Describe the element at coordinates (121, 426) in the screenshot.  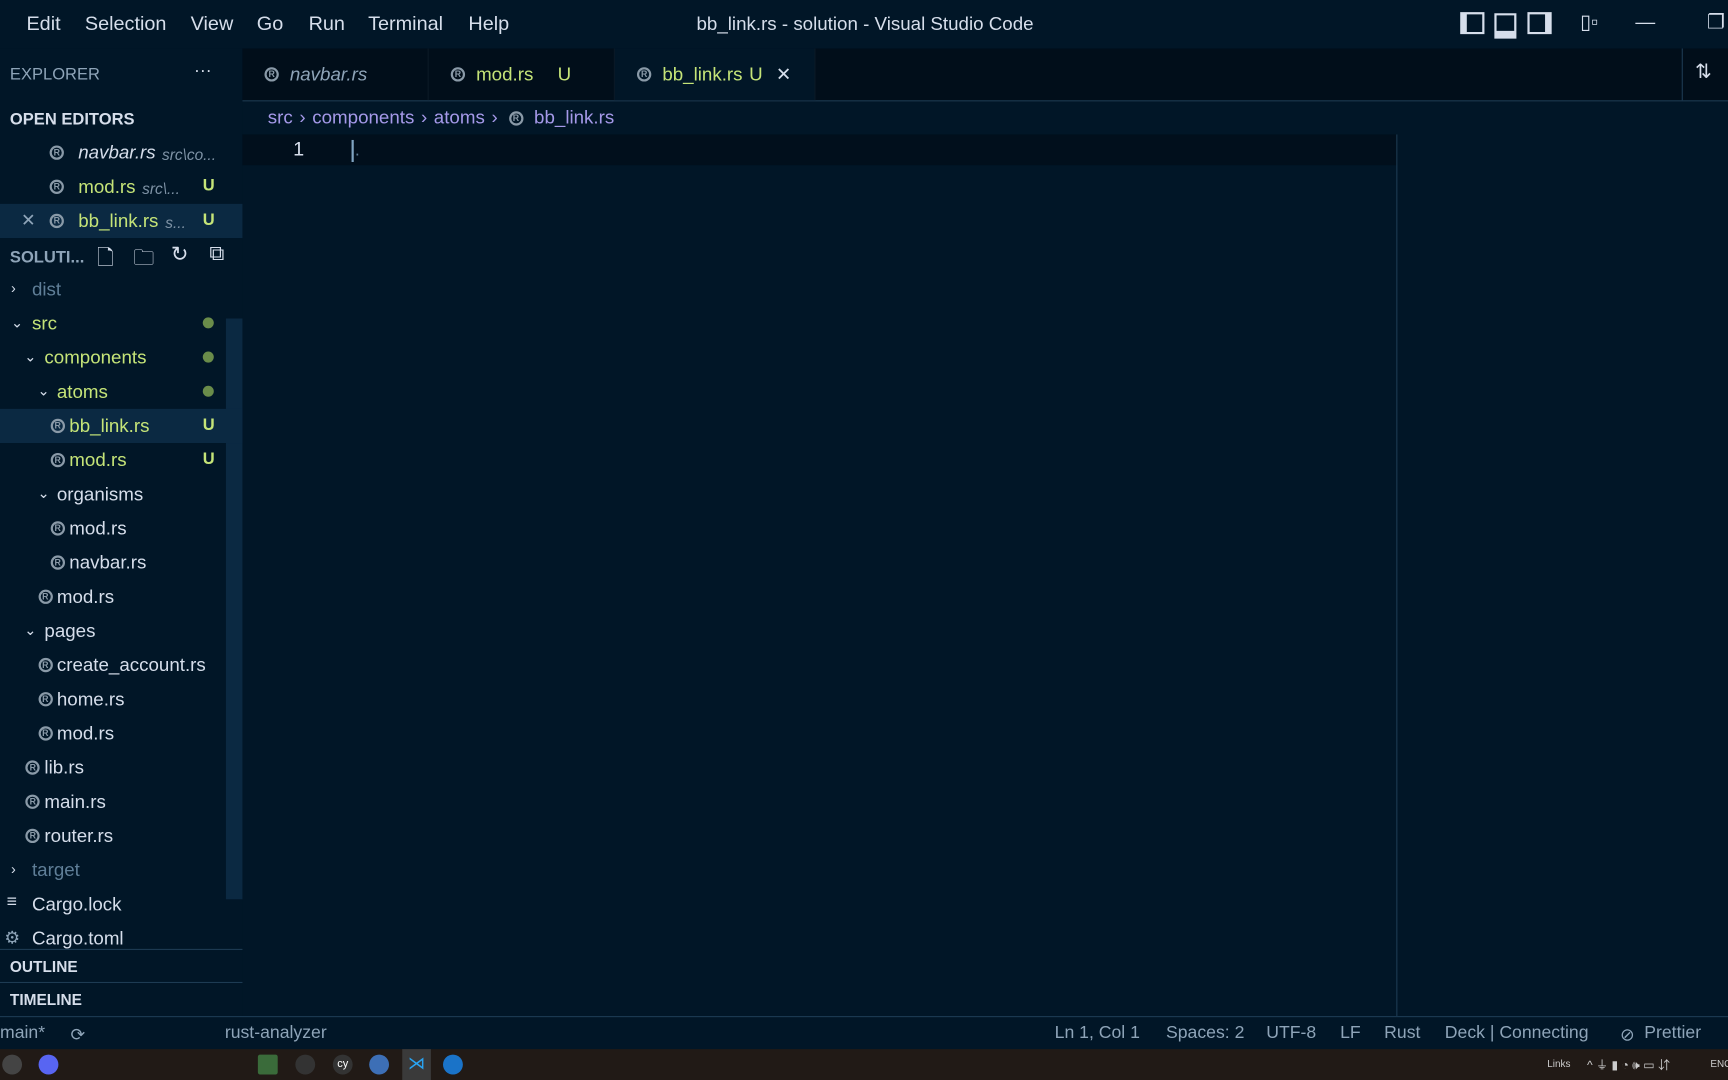
I see `tree-file: Rbb_link.rs U` at that location.